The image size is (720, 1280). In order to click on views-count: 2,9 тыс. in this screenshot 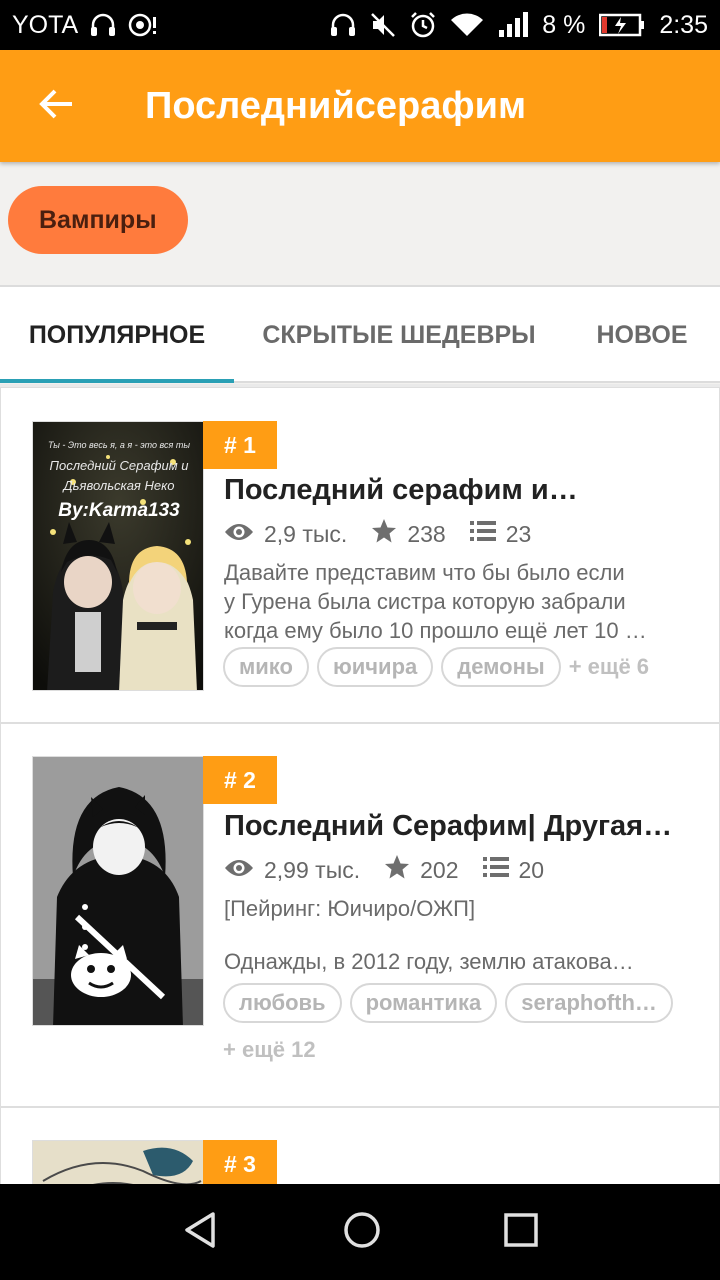, I will do `click(306, 533)`.